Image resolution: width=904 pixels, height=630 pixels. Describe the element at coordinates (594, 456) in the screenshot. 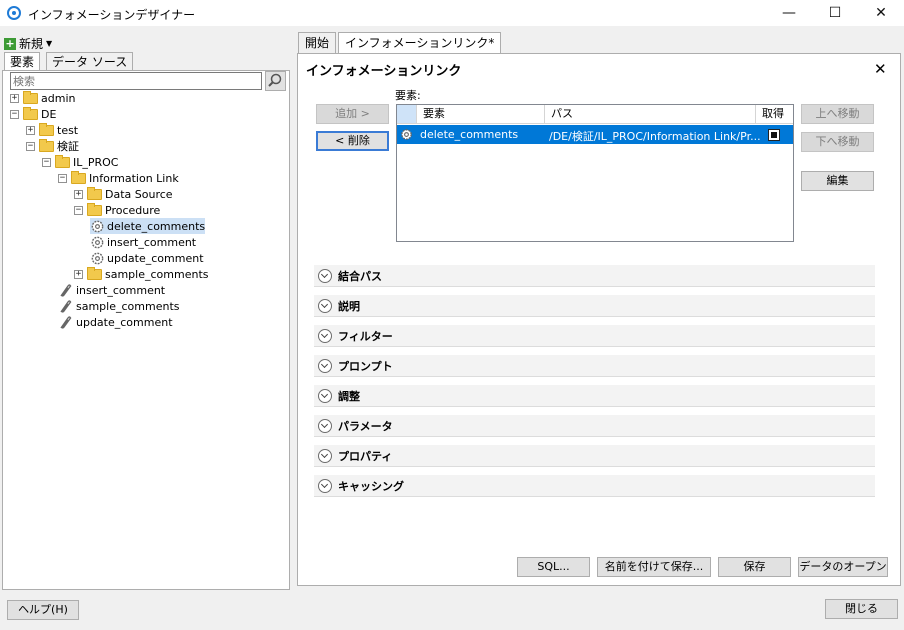

I see `collapsible-section: プロパティ` at that location.